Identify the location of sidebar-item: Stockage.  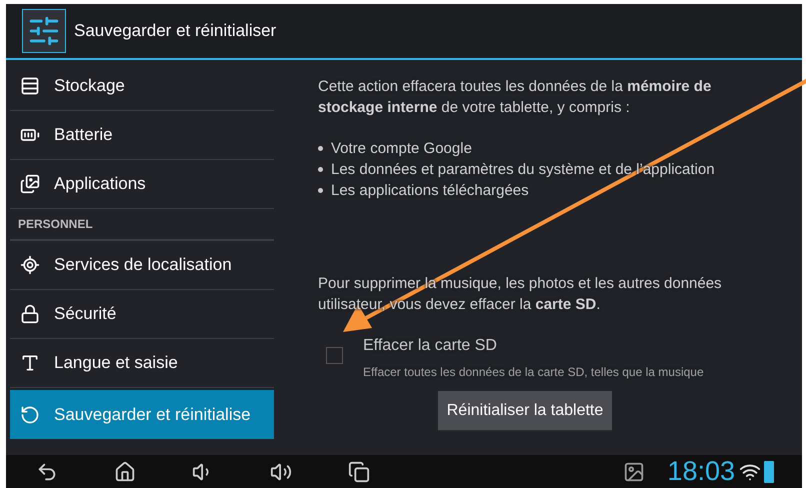
(142, 86).